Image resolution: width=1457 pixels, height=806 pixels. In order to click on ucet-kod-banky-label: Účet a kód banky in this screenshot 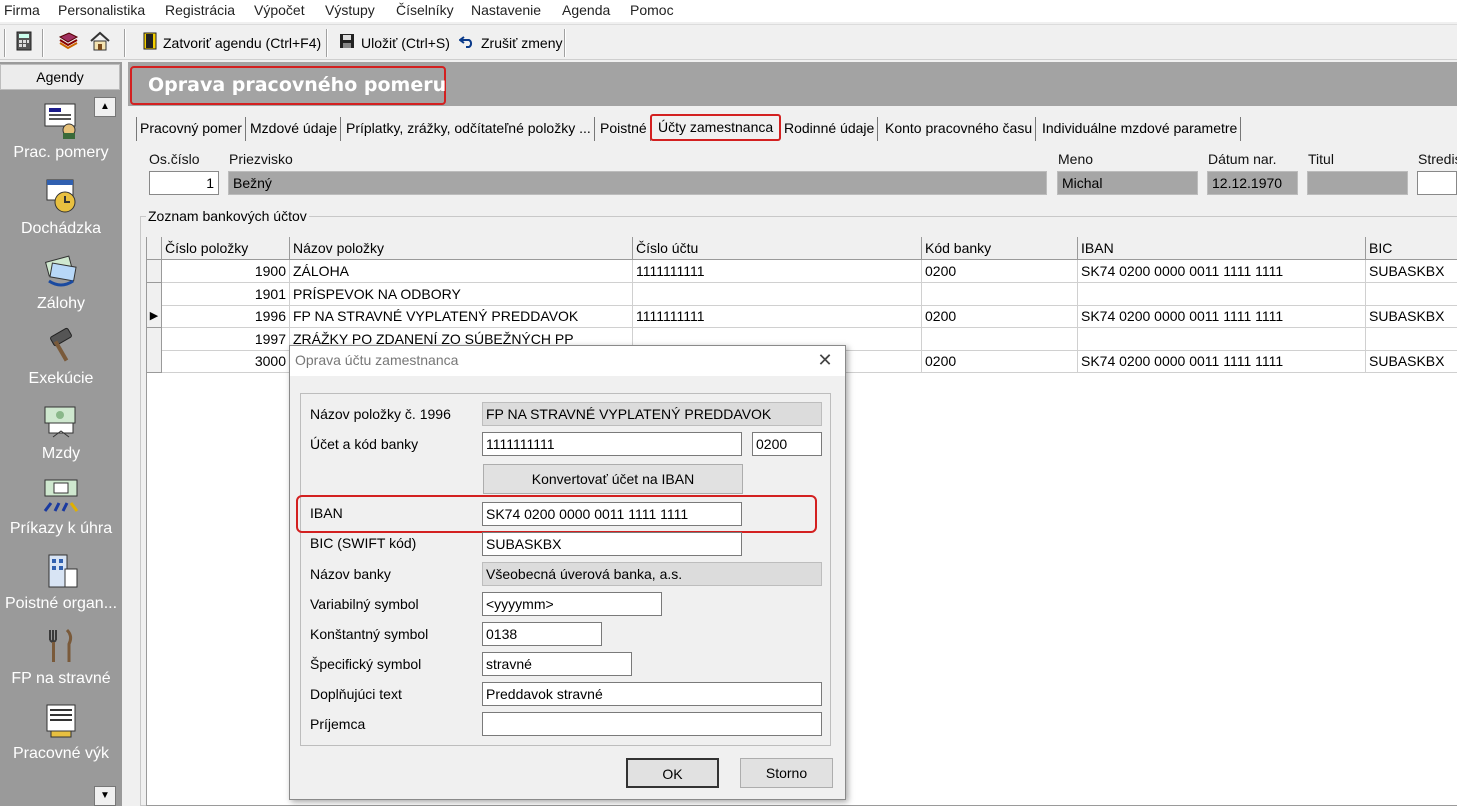, I will do `click(364, 444)`.